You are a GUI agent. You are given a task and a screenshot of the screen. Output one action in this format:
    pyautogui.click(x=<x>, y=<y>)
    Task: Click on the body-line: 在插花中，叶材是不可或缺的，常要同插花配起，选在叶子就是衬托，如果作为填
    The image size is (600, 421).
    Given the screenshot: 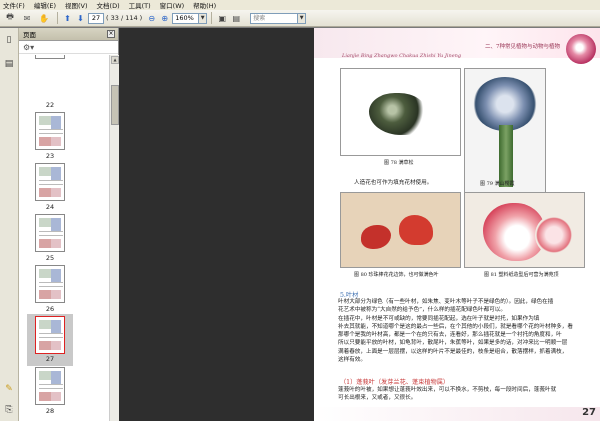 What is the action you would take?
    pyautogui.click(x=439, y=318)
    